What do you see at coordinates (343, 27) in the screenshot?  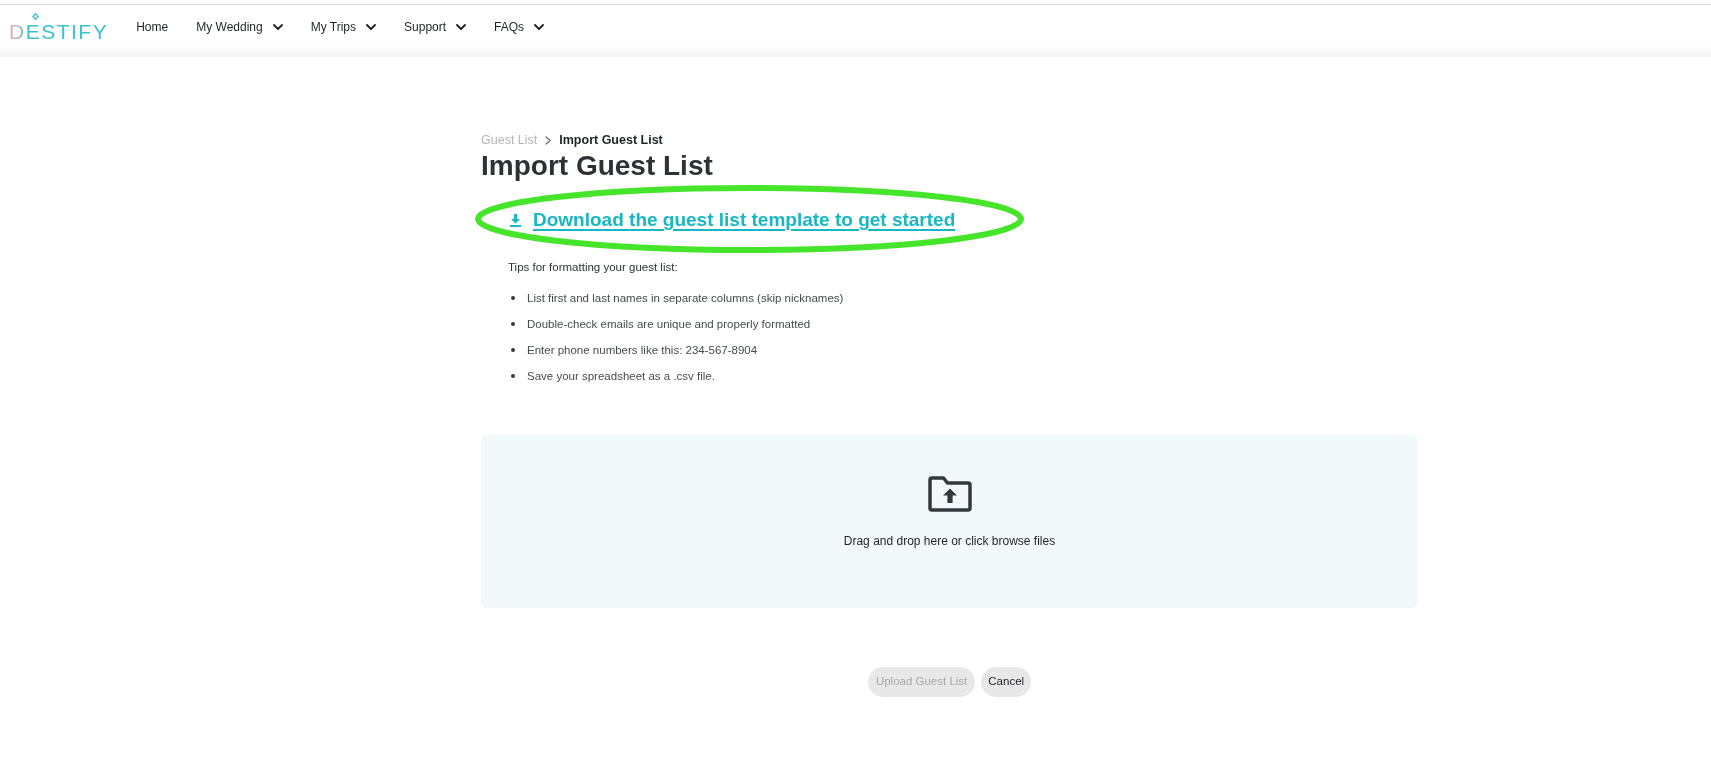 I see `nav-link: My Trips` at bounding box center [343, 27].